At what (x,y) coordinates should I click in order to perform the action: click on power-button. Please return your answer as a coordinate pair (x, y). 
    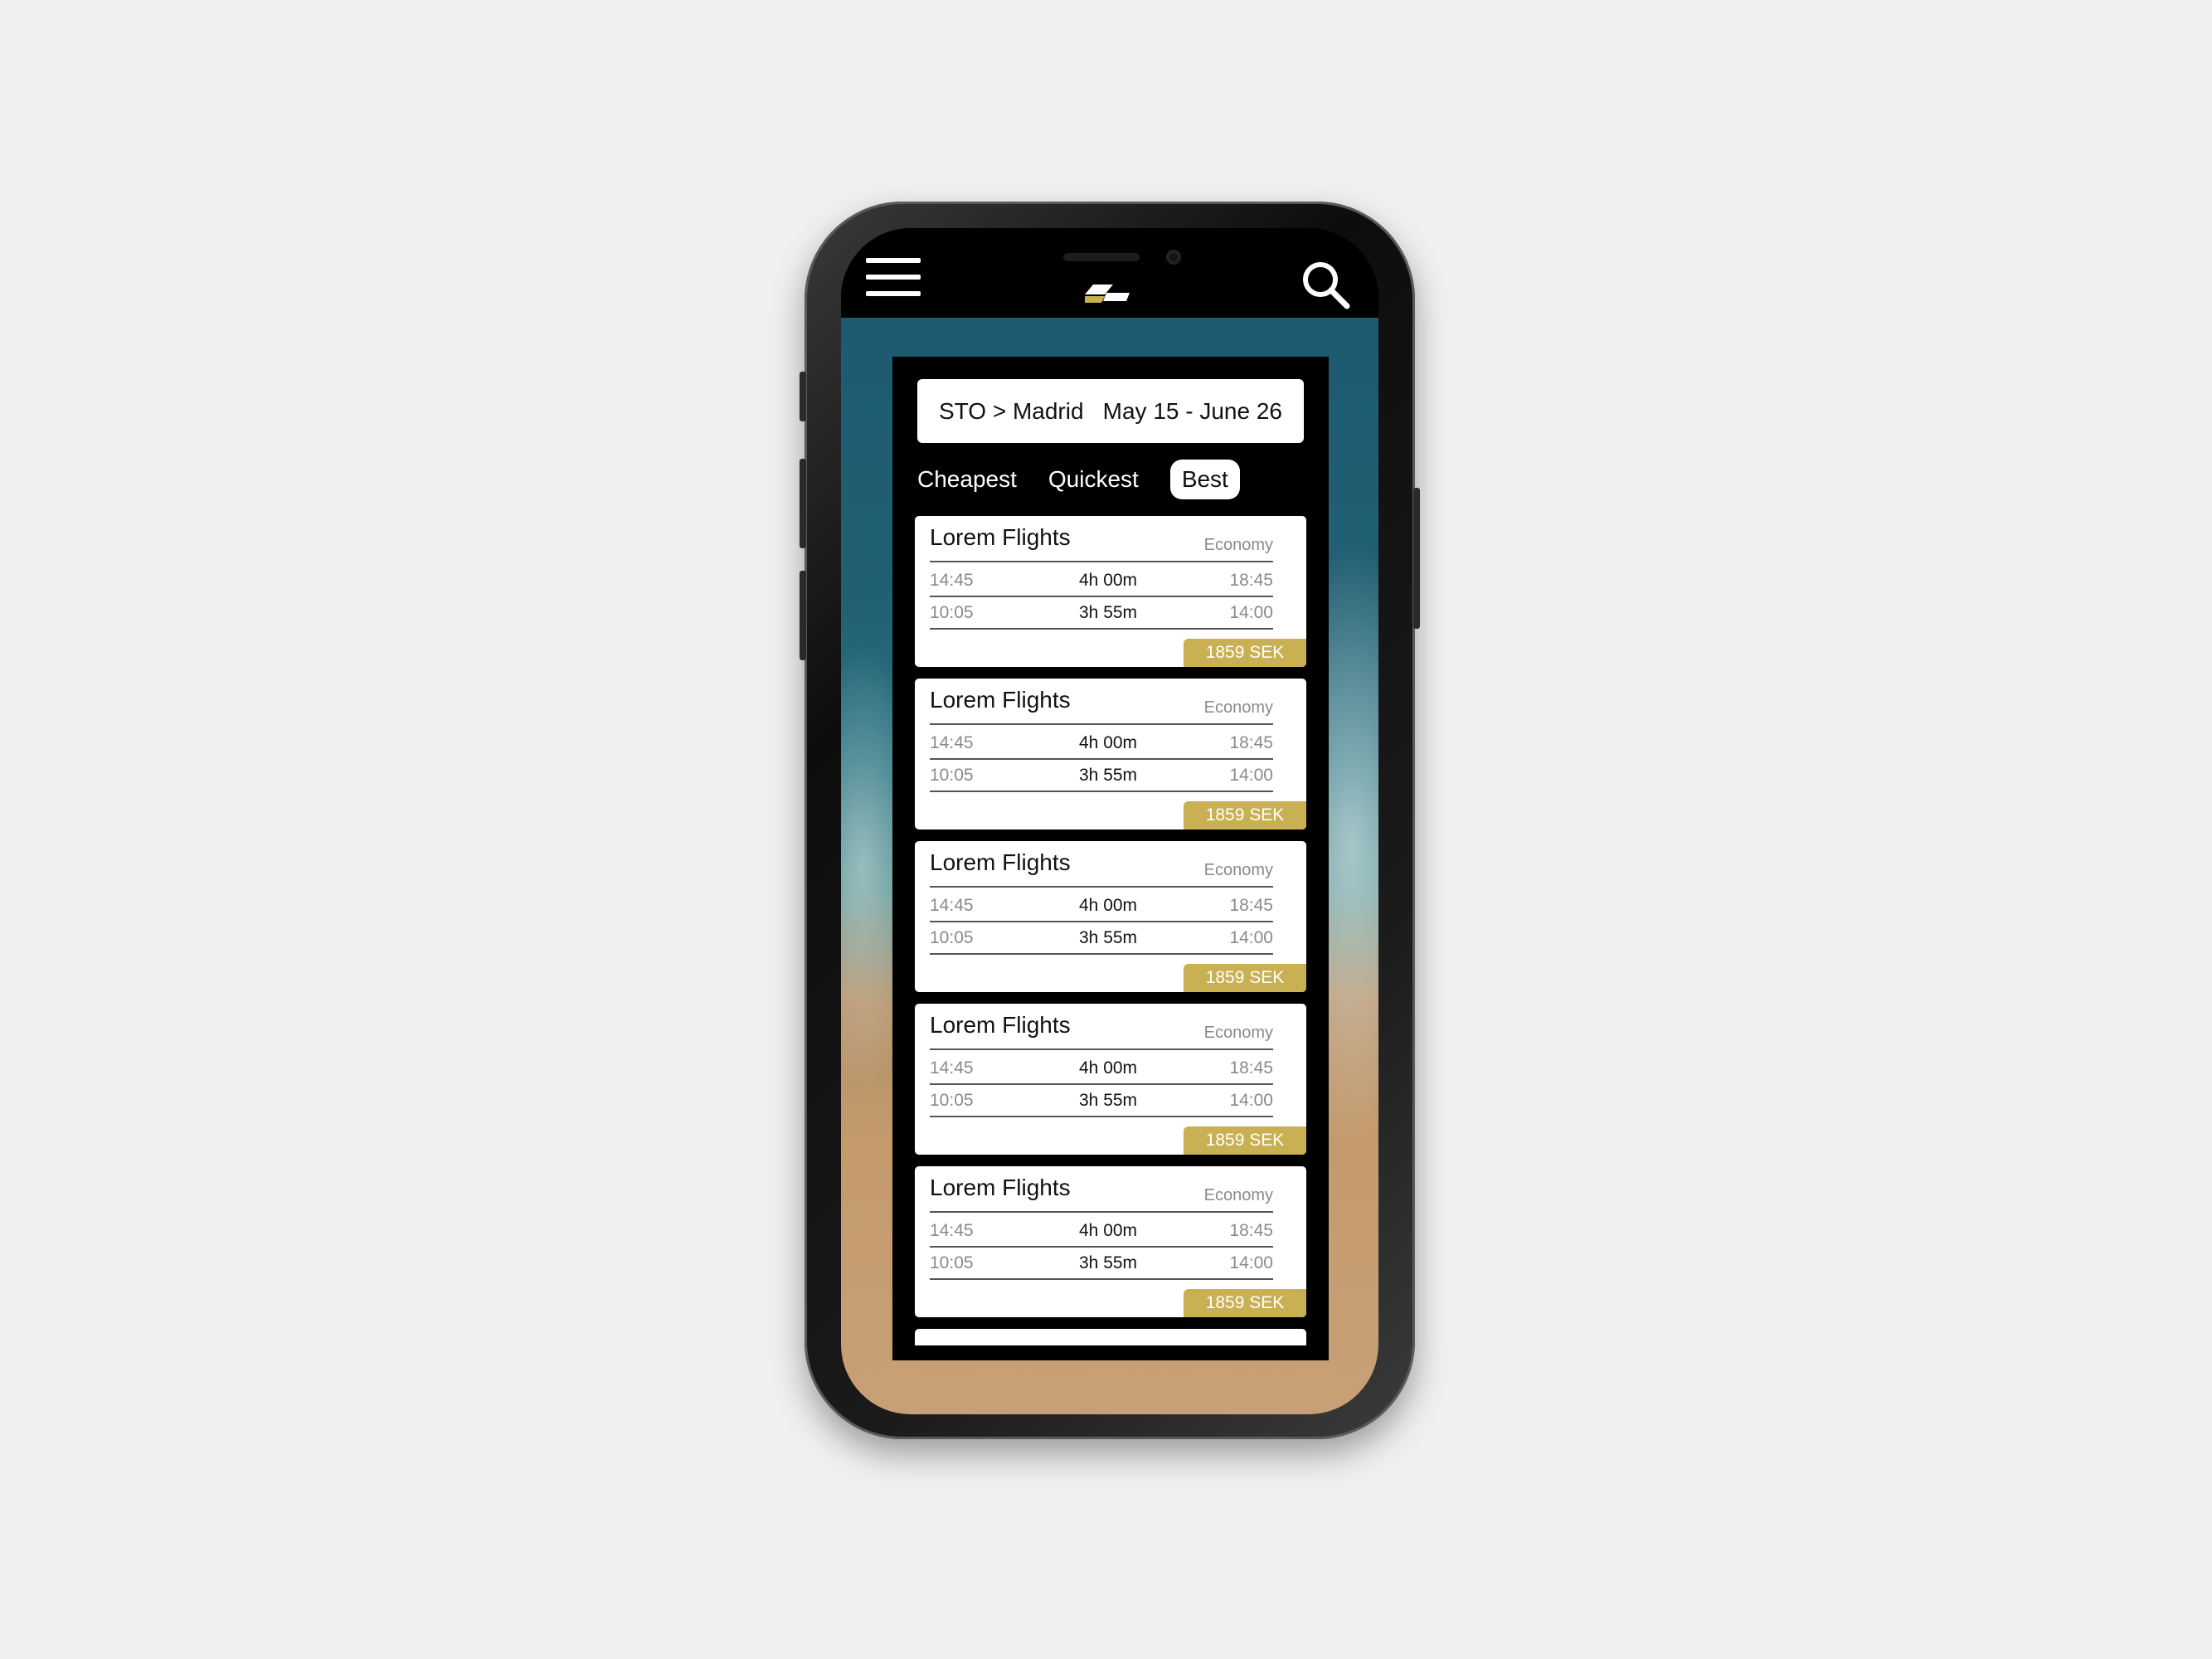
    Looking at the image, I should click on (1416, 558).